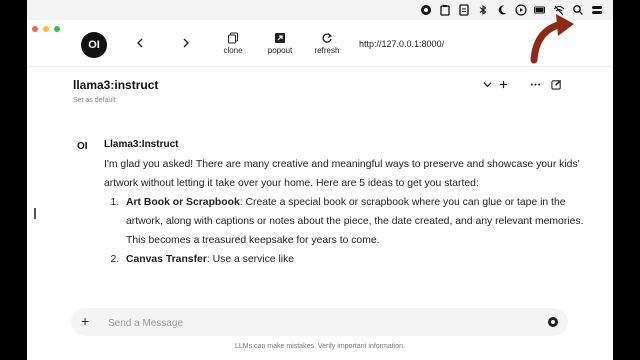 This screenshot has width=640, height=360. I want to click on bluetooth-icon, so click(483, 10).